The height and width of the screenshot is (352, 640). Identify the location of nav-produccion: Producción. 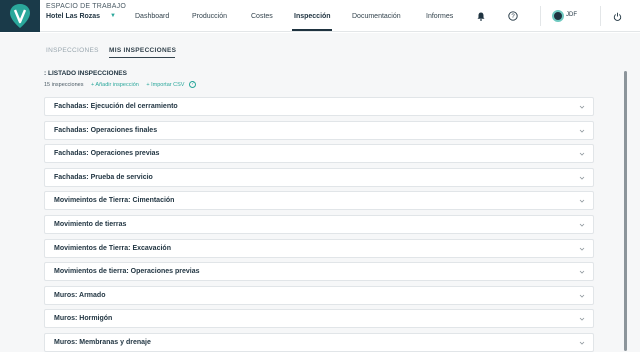
(209, 16).